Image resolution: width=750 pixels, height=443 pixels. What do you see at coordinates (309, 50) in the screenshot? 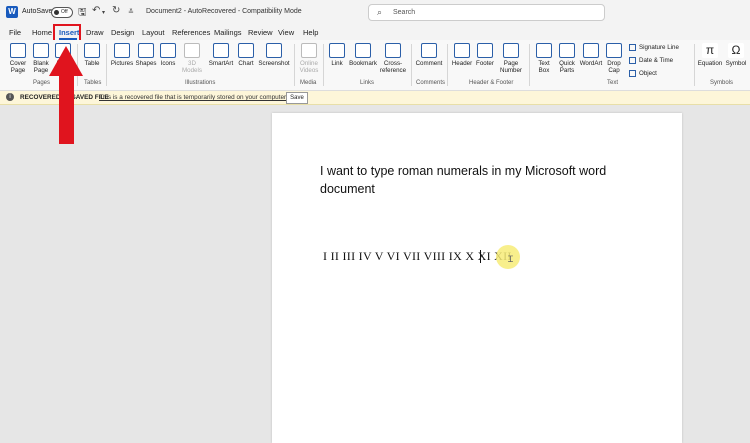
I see `online-videos-icon` at bounding box center [309, 50].